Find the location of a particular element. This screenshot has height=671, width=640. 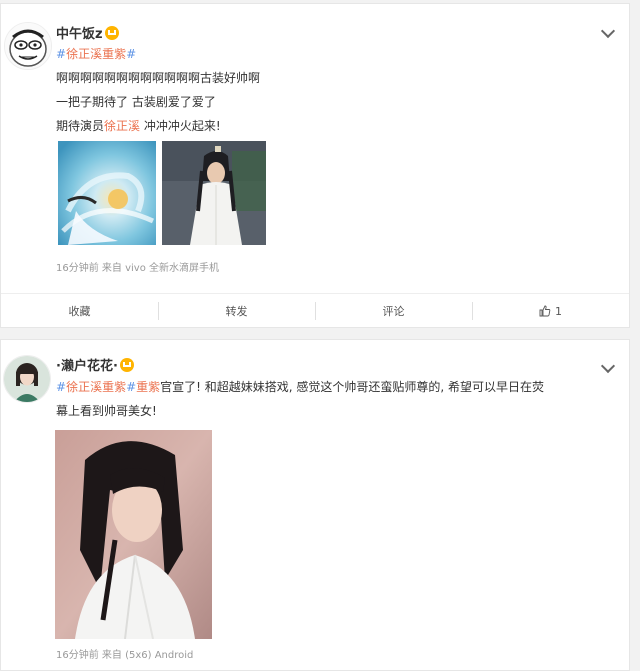

text-segment: 冲冲冲火起来! is located at coordinates (180, 126).